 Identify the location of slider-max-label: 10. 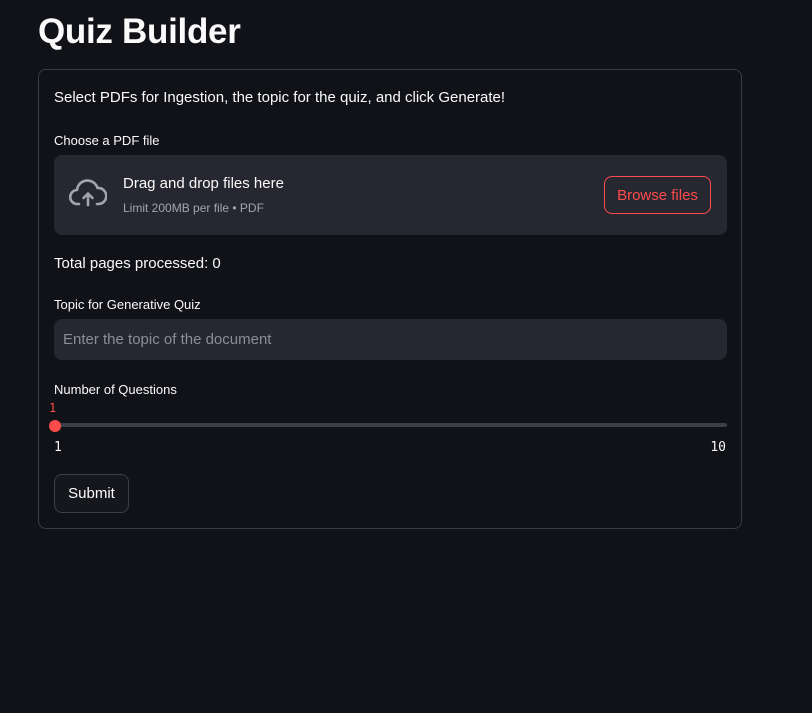
(718, 447).